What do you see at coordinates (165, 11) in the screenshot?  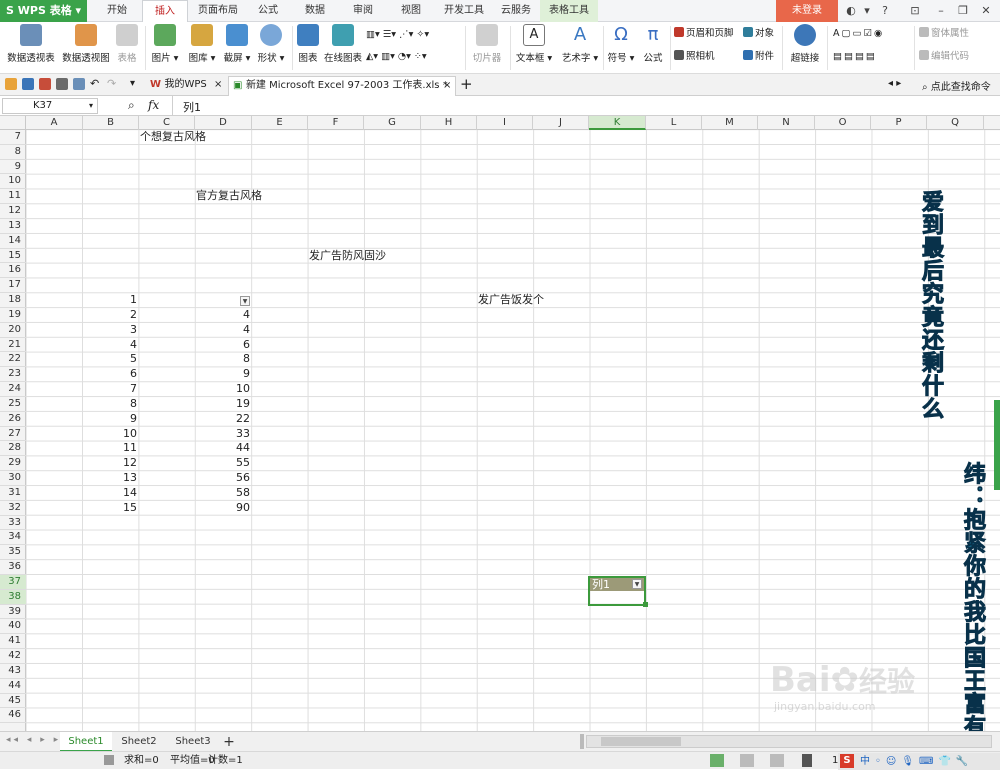 I see `tab-insert: 插入` at bounding box center [165, 11].